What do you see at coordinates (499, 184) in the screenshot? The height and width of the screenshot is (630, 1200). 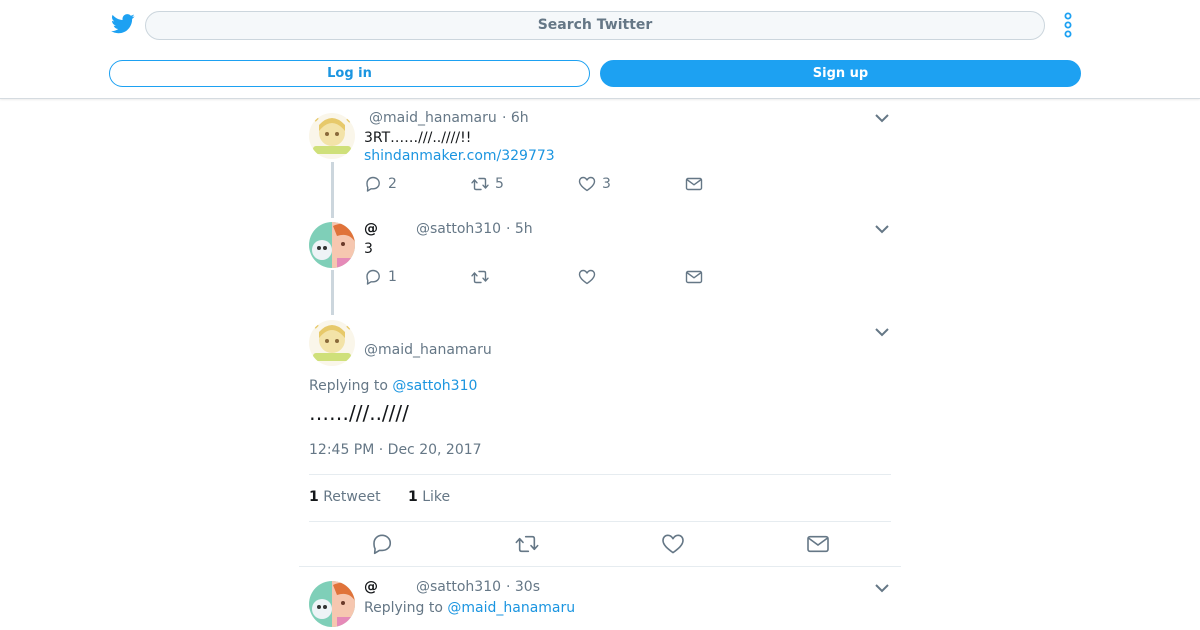 I see `retweet-count: 5` at bounding box center [499, 184].